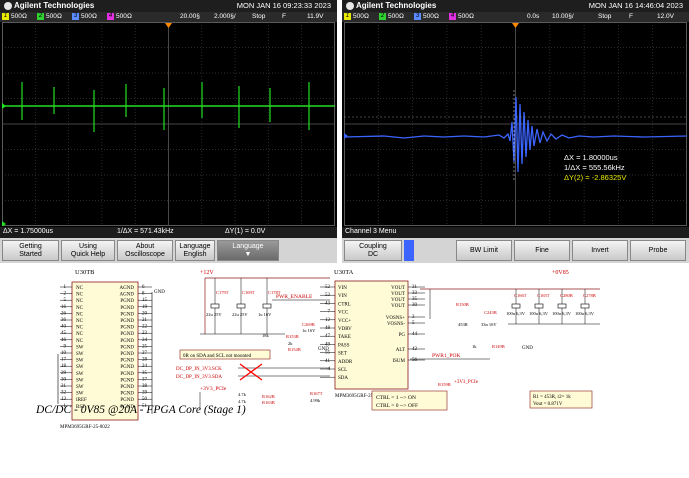 The width and height of the screenshot is (689, 478). What do you see at coordinates (64, 393) in the screenshot?
I see `u30tb-pin-number: 32` at bounding box center [64, 393].